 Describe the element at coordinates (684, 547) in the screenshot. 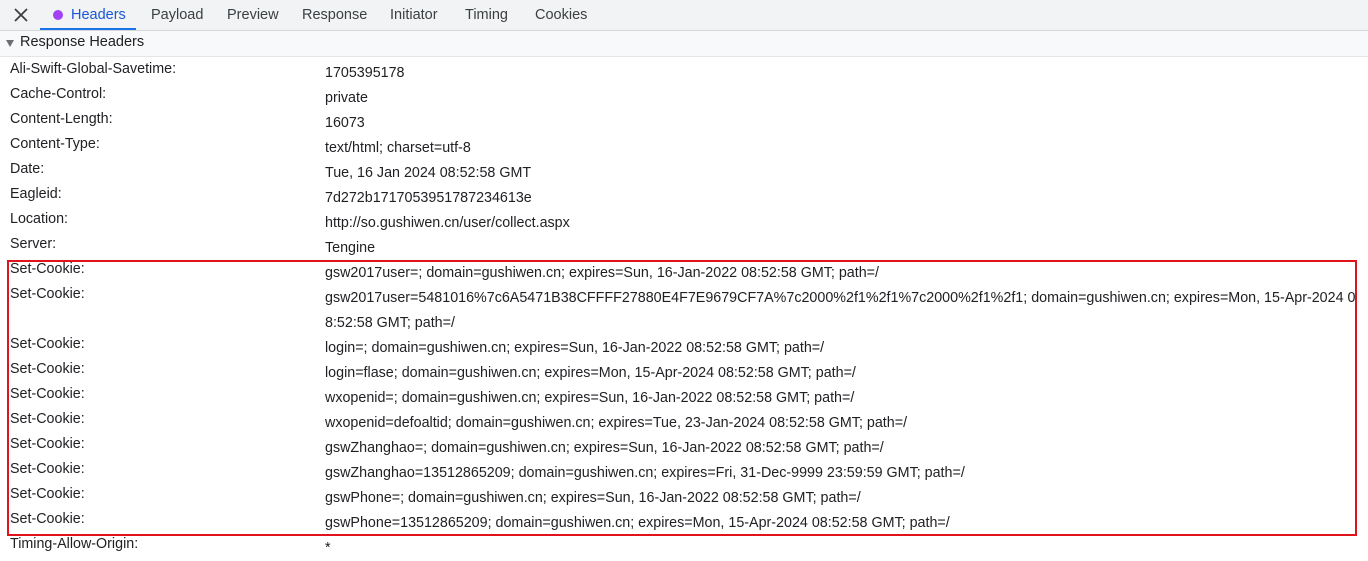

I see `header-row: Timing-Allow-Origin: *` at that location.